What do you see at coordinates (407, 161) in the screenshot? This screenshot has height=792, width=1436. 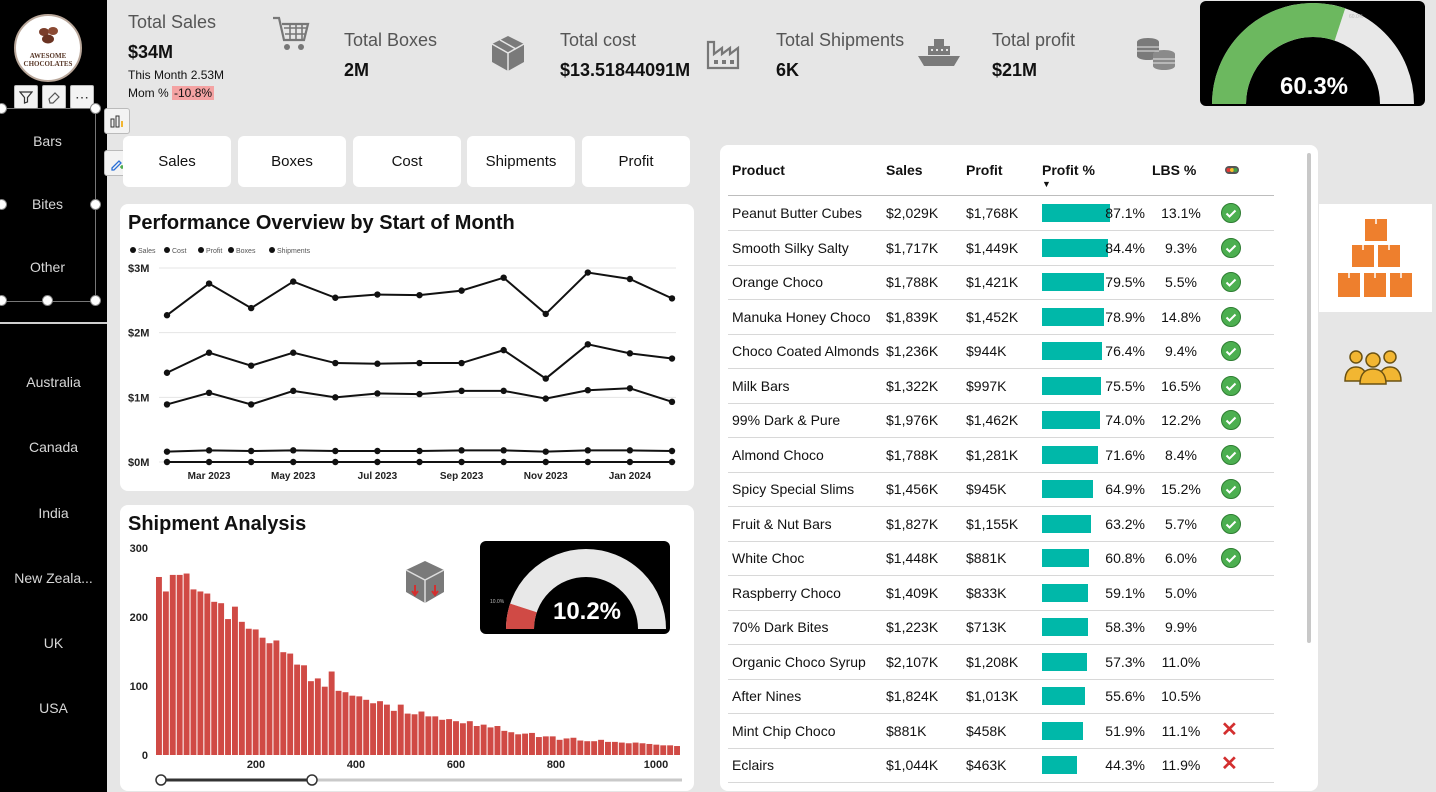 I see `tab-cost: Cost` at bounding box center [407, 161].